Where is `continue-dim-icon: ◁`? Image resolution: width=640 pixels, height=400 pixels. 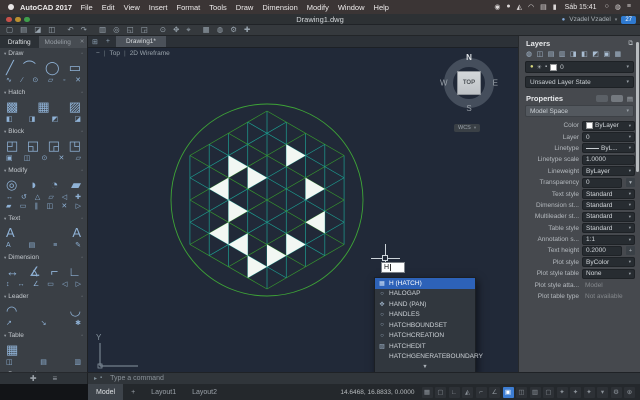
continue-dim-icon: ◁ is located at coordinates (64, 284).